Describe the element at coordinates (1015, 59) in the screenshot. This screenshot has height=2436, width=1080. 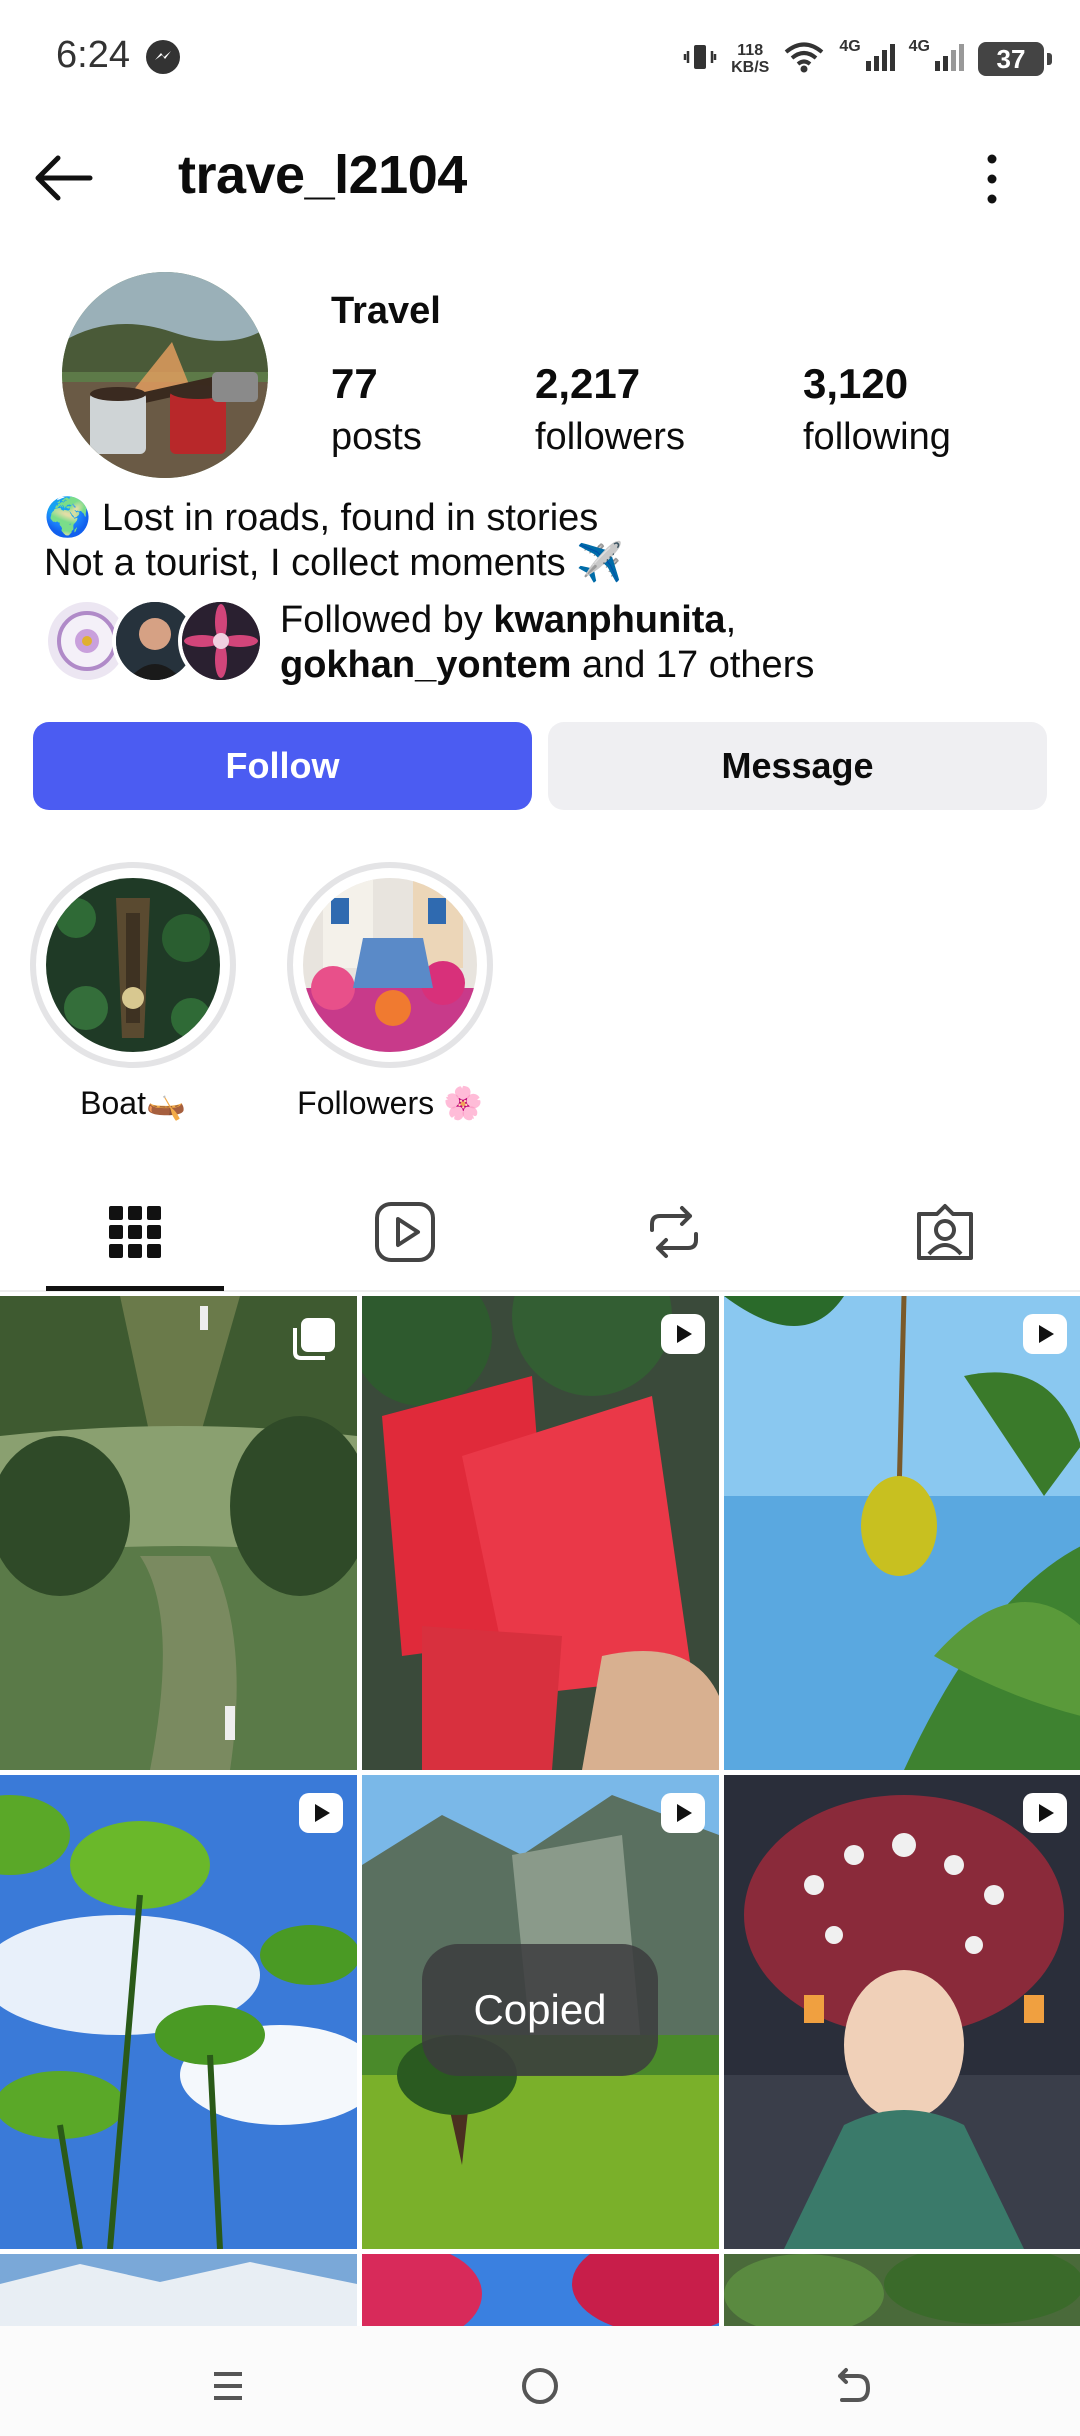
I see `battery-icon: 37` at that location.